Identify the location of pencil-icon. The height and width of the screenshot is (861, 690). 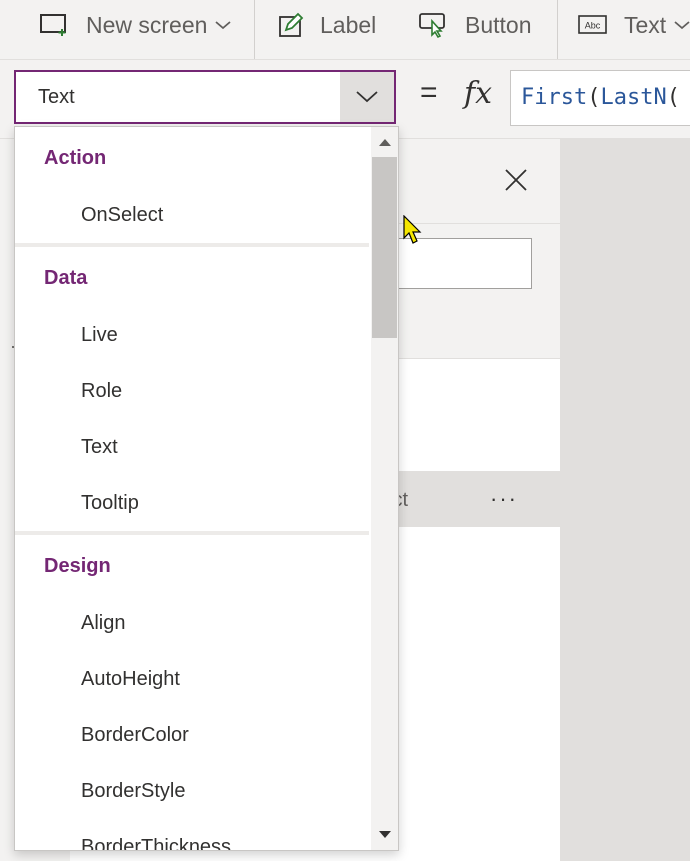
(291, 25).